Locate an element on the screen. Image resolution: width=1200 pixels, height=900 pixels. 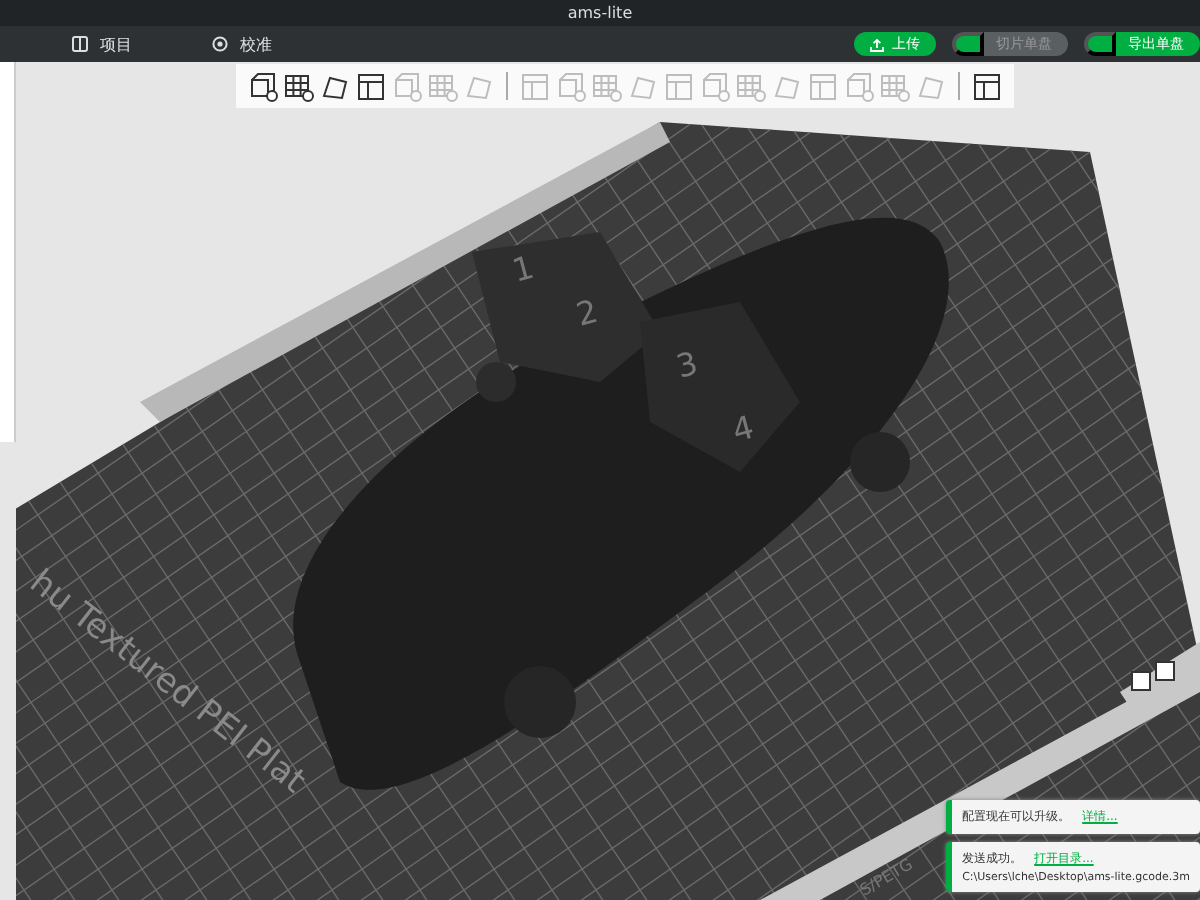
window-title: ams-lite is located at coordinates (600, 13).